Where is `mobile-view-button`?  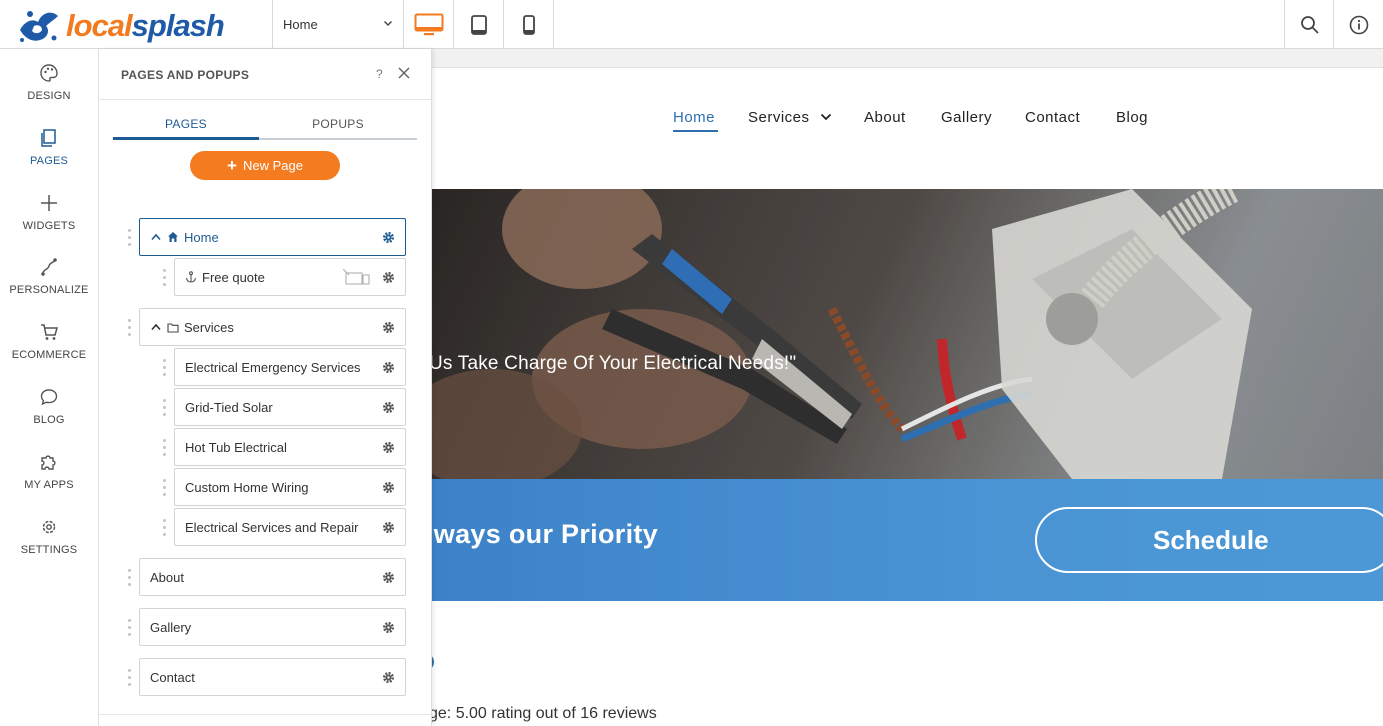
mobile-view-button is located at coordinates (529, 24).